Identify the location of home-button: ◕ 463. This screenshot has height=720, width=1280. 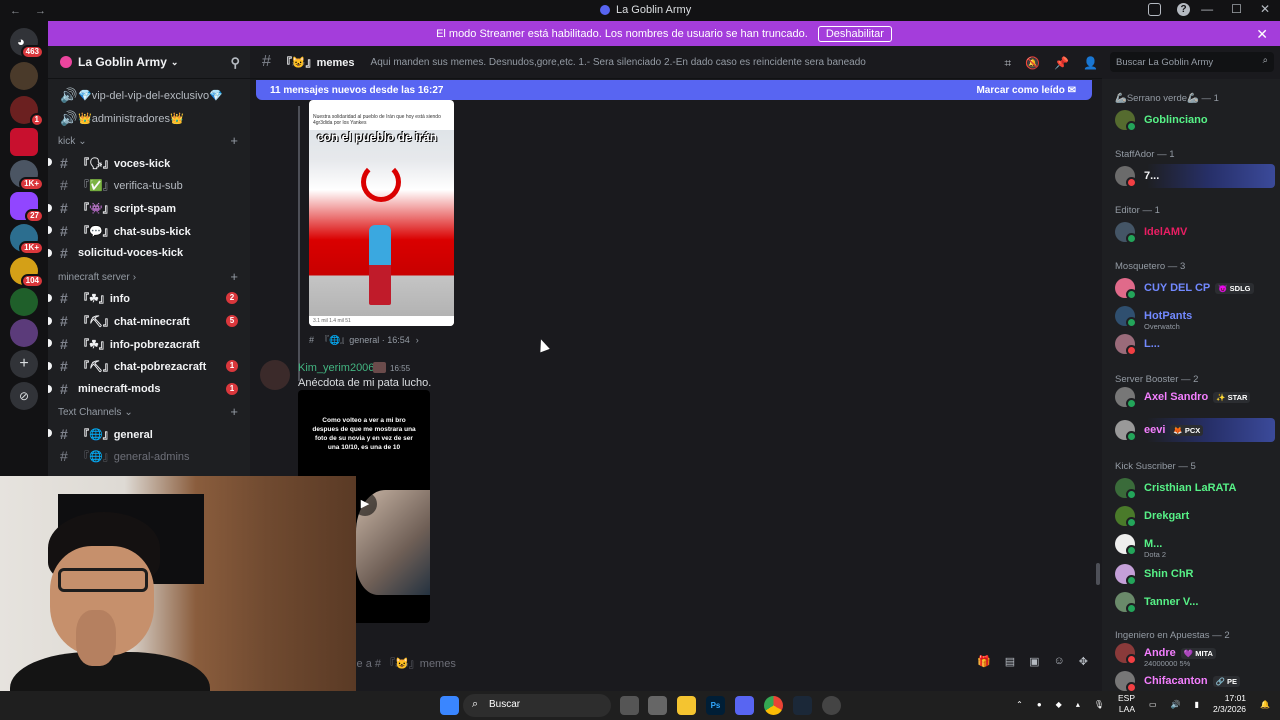
(27, 43).